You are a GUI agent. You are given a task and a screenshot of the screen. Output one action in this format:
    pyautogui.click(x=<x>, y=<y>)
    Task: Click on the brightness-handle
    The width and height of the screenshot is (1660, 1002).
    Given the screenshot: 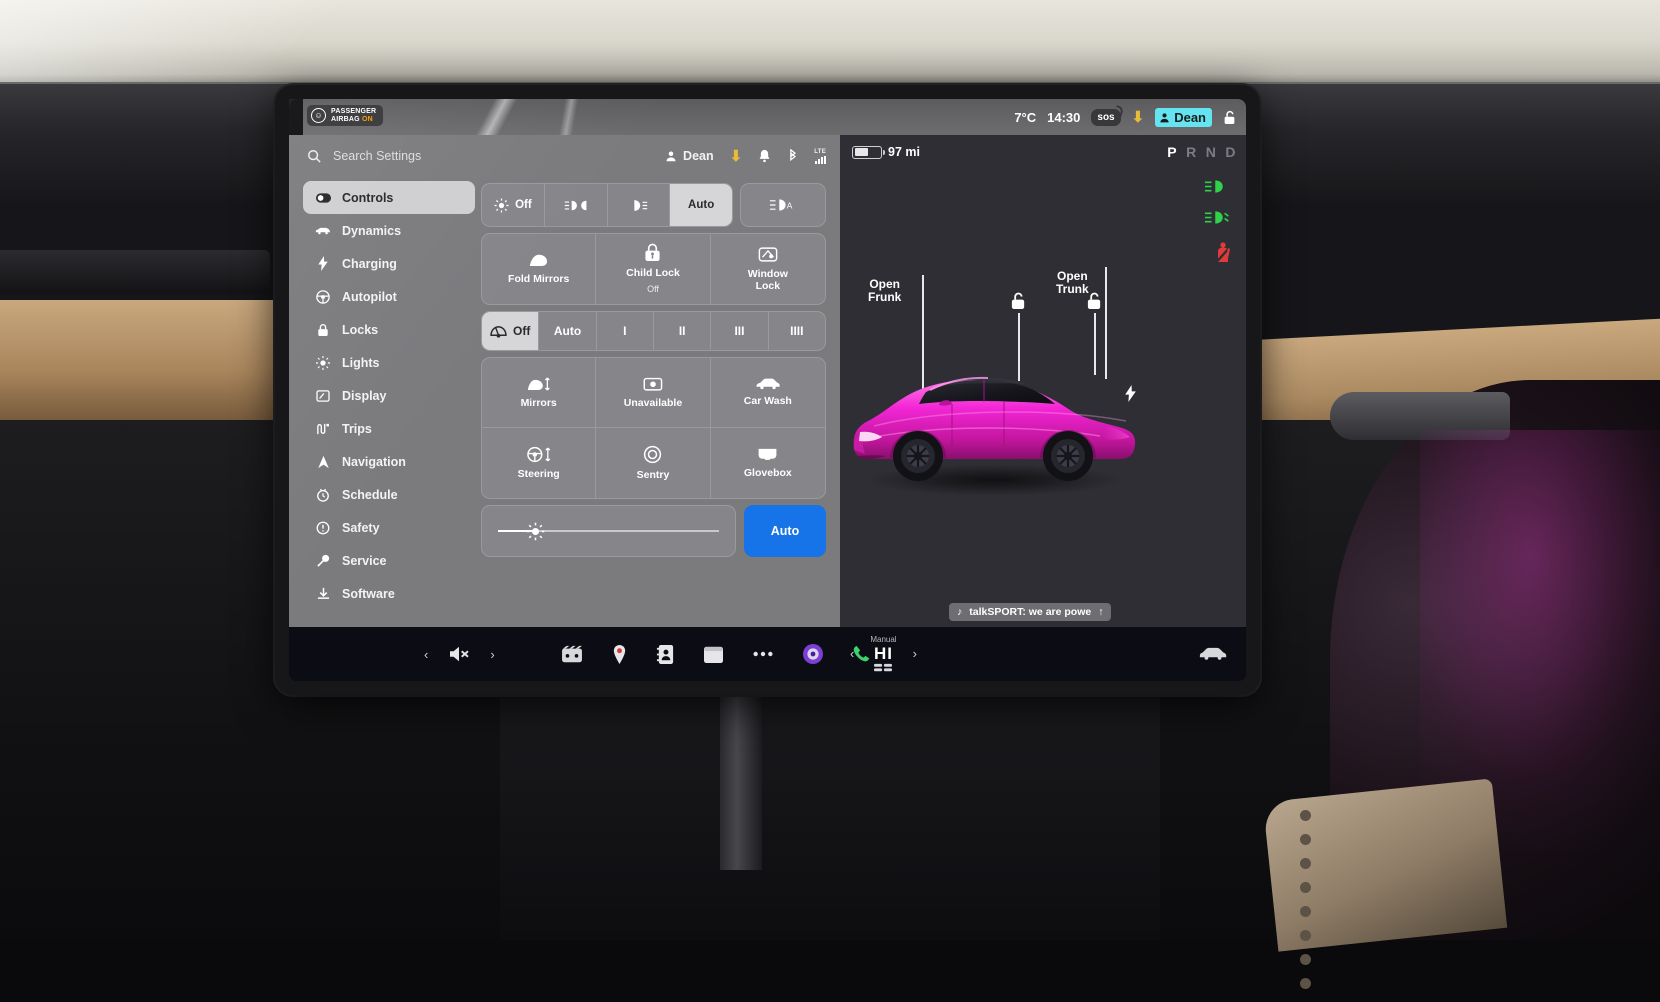 What is the action you would take?
    pyautogui.click(x=536, y=531)
    